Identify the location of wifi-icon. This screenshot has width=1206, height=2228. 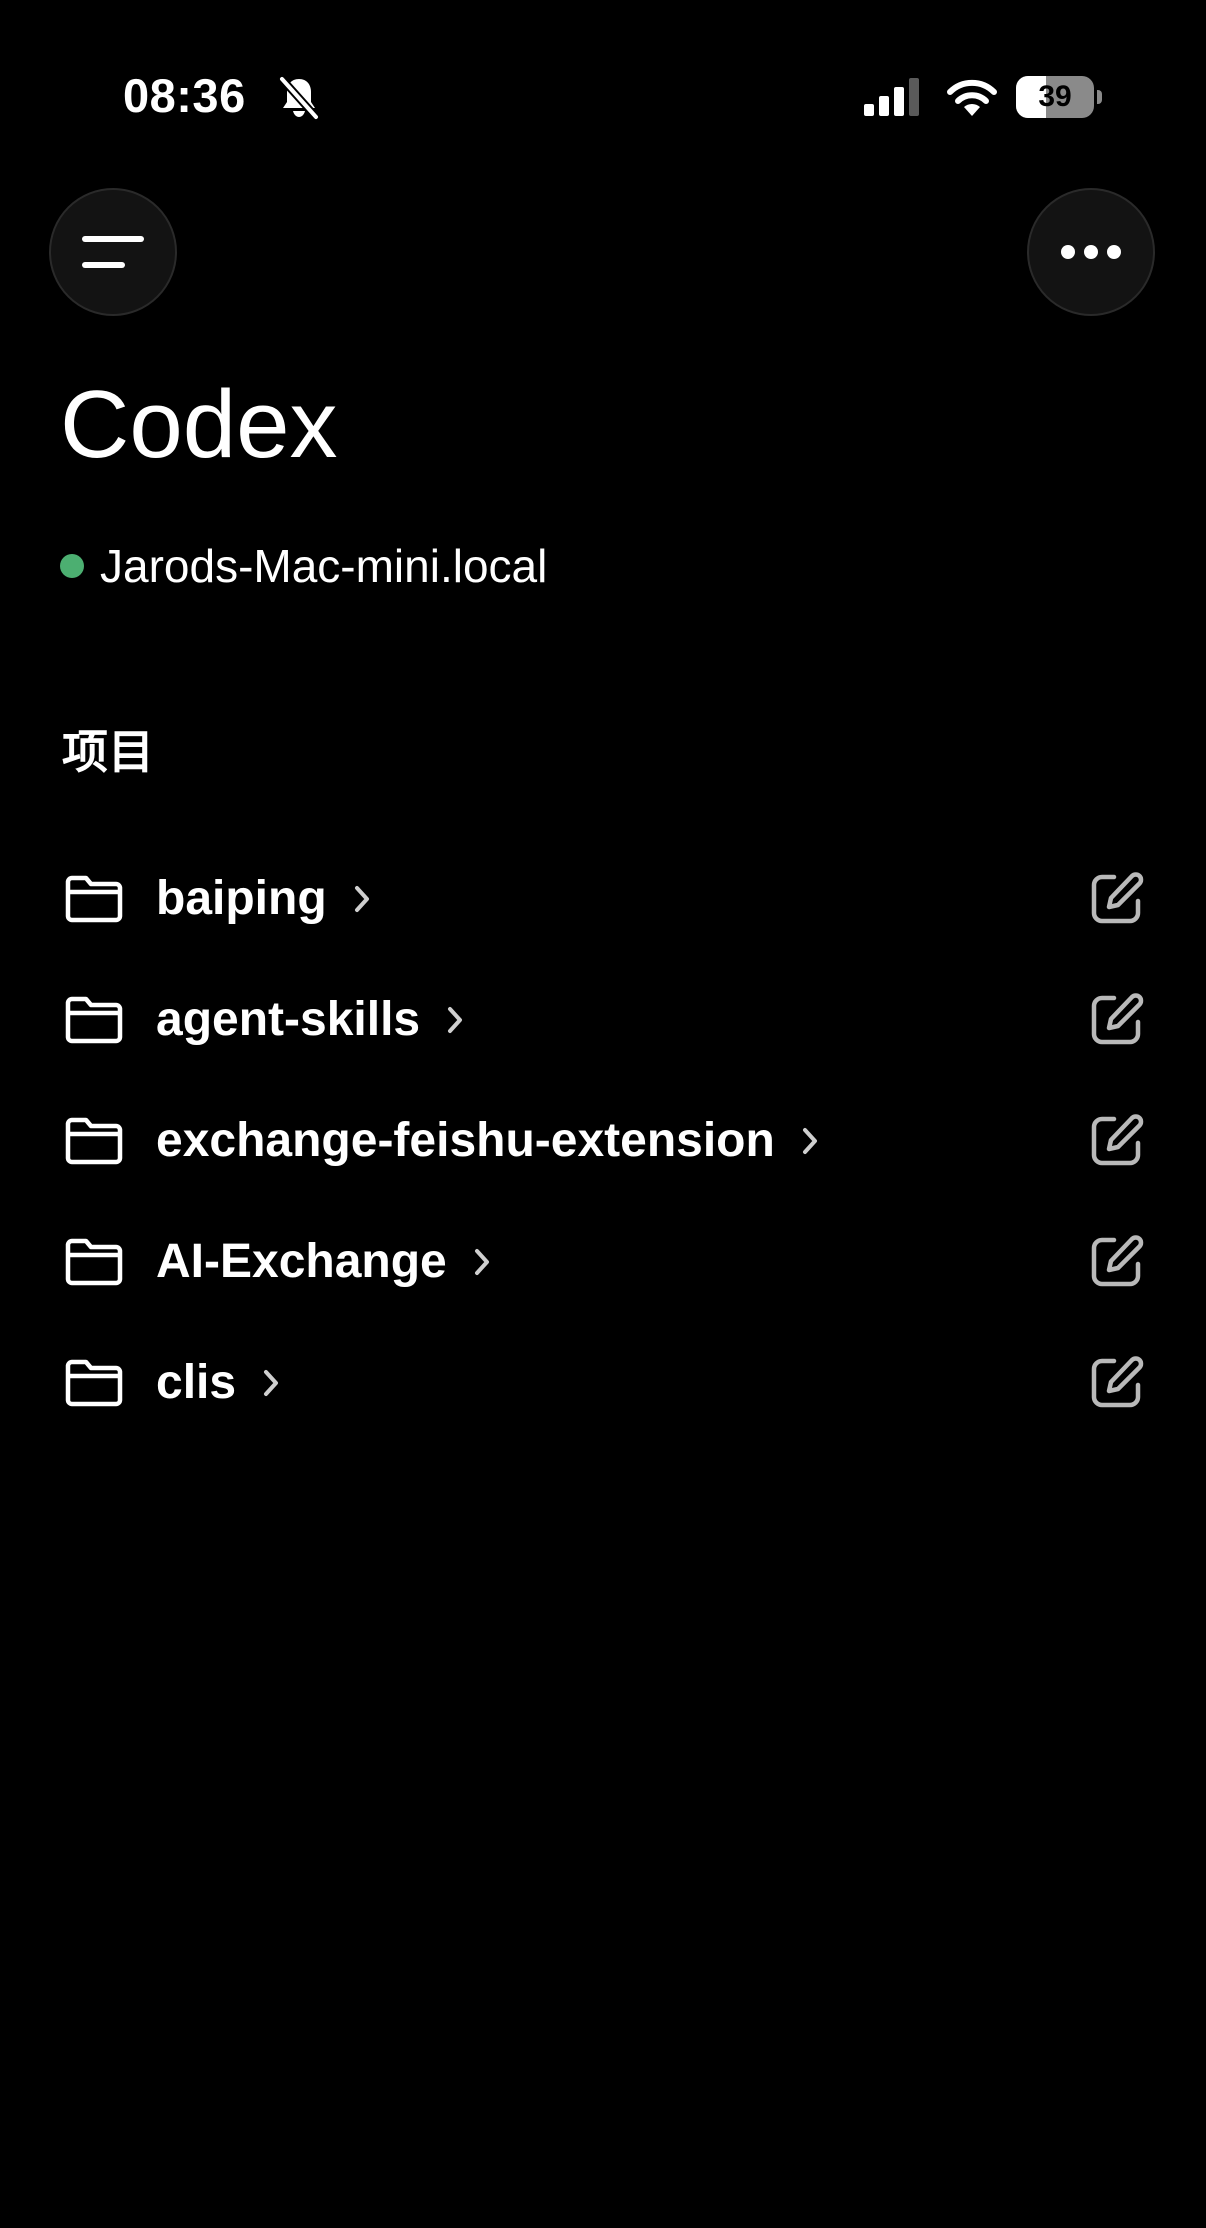
(972, 97).